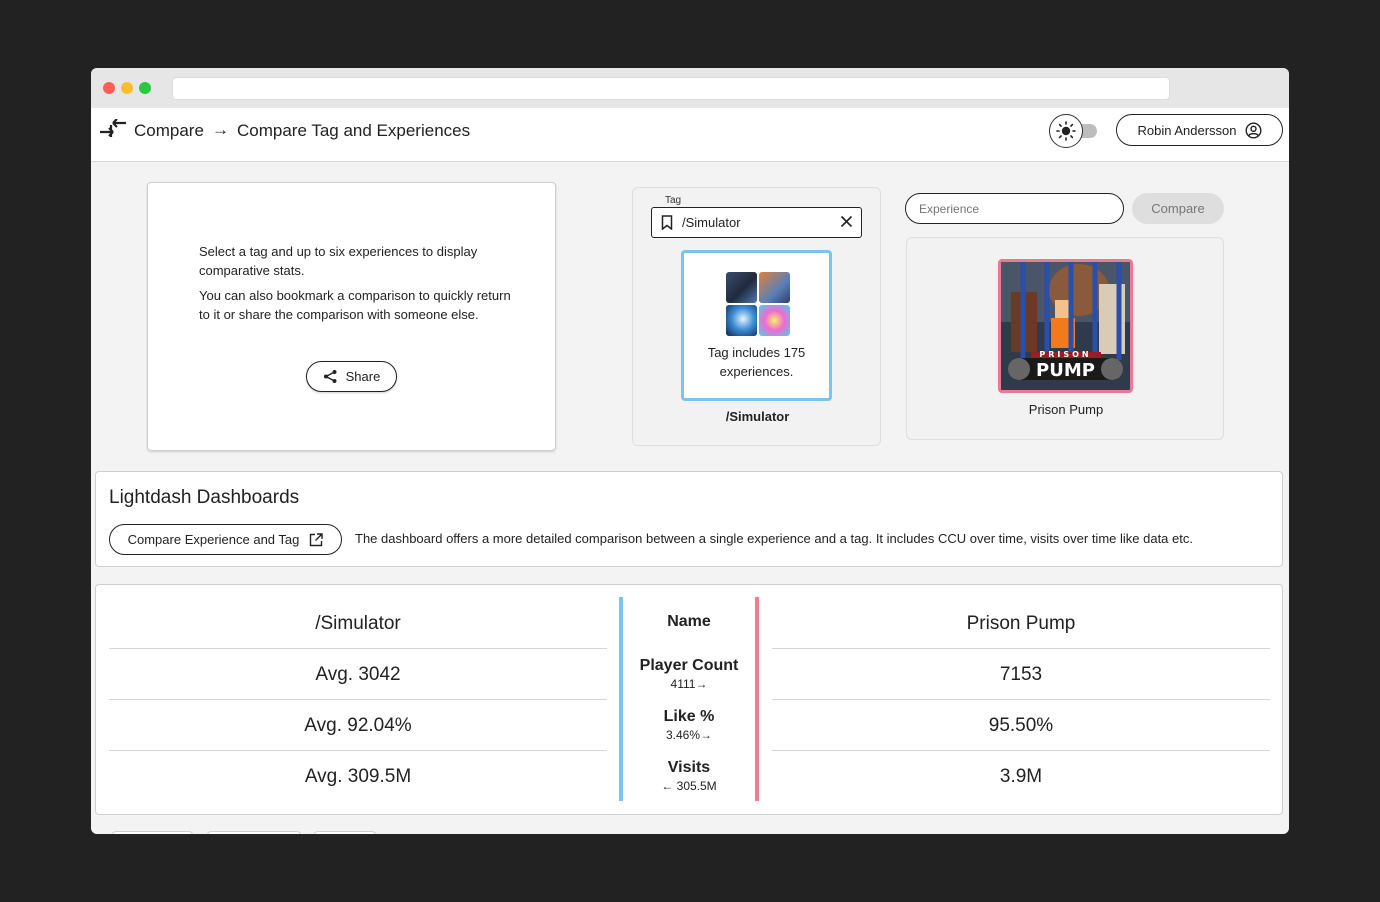 Image resolution: width=1380 pixels, height=902 pixels. What do you see at coordinates (1065, 370) in the screenshot?
I see `thumb-title-big: PUMP` at bounding box center [1065, 370].